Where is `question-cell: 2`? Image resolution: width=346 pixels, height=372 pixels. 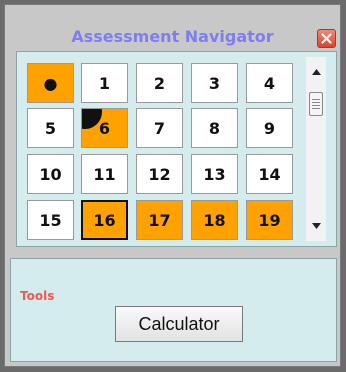 question-cell: 2 is located at coordinates (159, 83).